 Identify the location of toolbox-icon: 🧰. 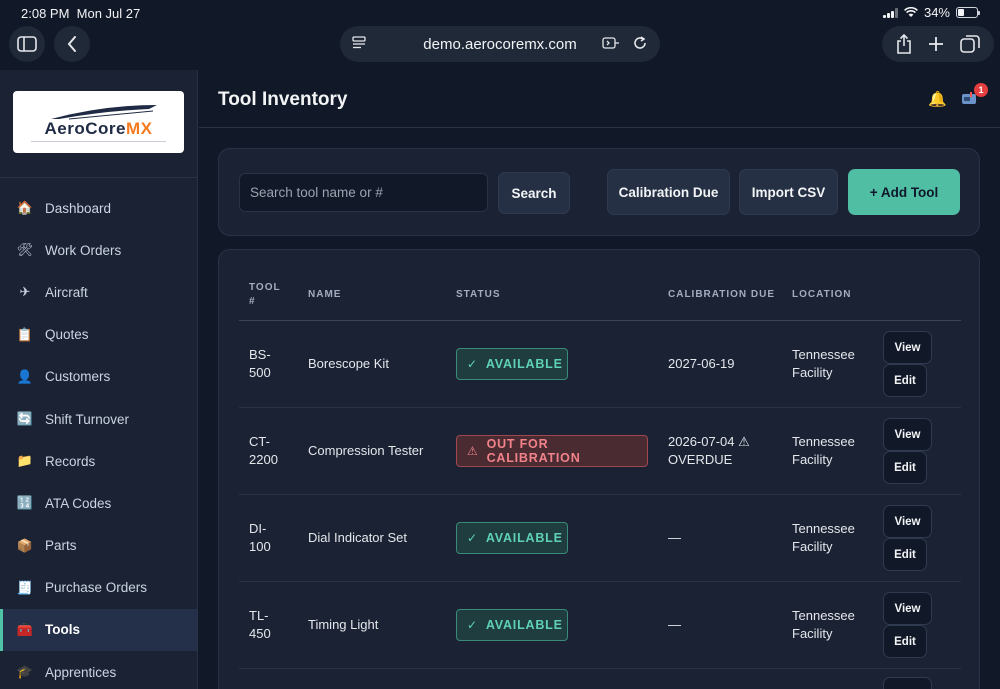
(25, 629).